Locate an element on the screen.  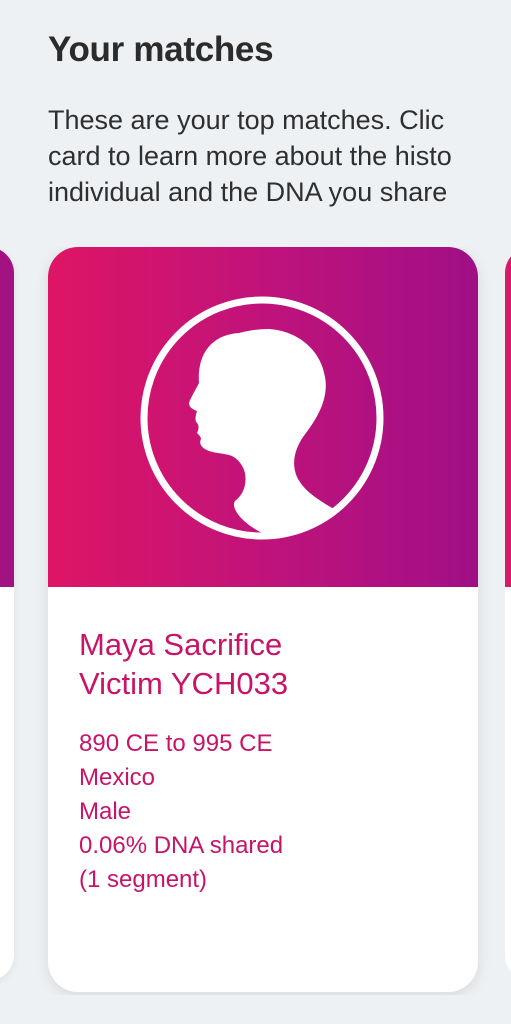
next-match-card is located at coordinates (508, 614).